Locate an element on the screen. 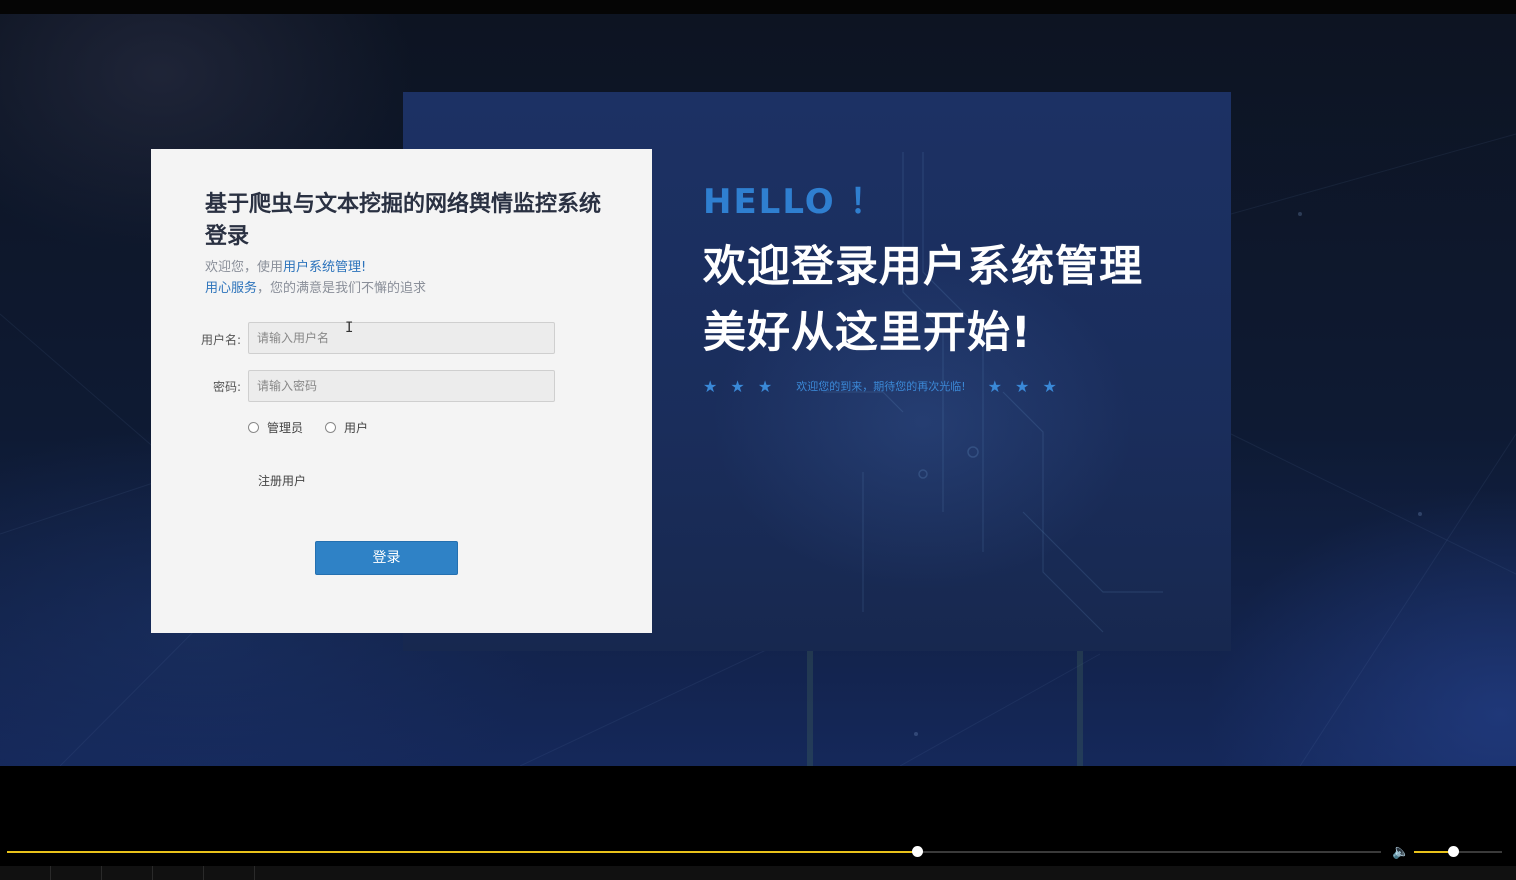 The image size is (1516, 880). login-title: 基于爬虫与文本挖掘的网络舆情监控系统登录 is located at coordinates (403, 220).